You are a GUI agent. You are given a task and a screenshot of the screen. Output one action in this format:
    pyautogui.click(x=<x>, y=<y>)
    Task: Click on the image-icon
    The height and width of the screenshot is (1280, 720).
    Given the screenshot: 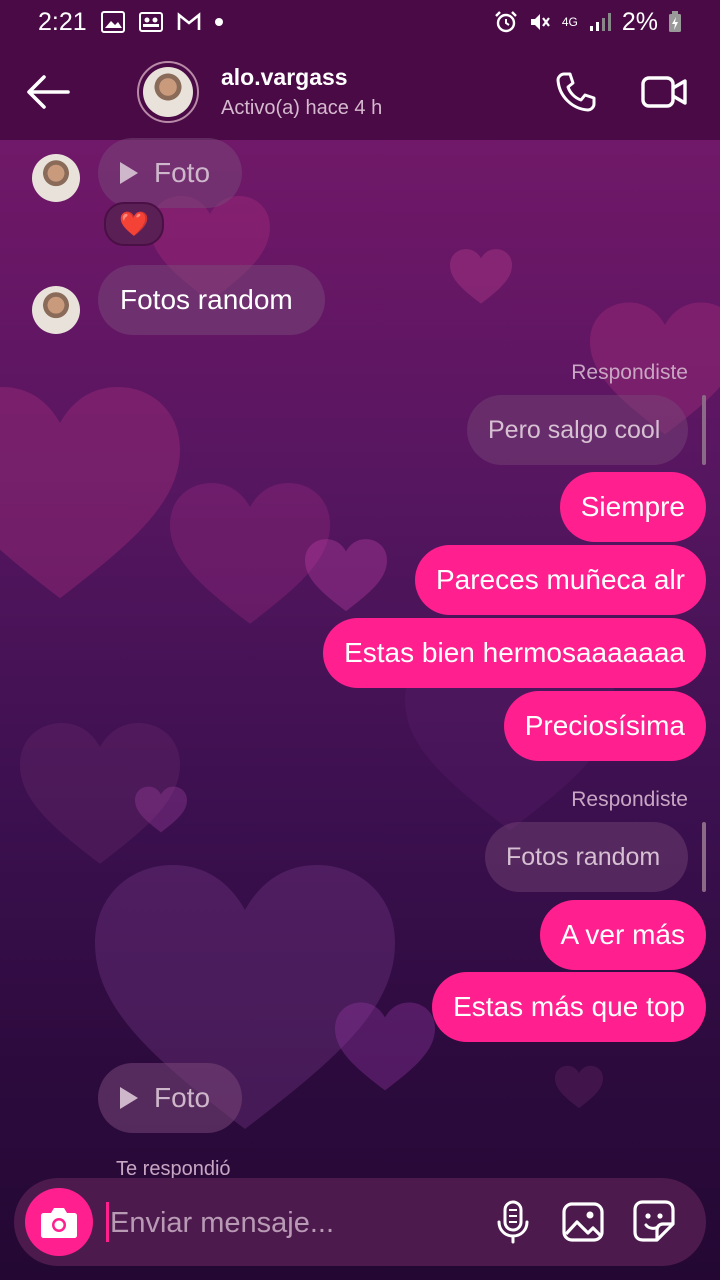 What is the action you would take?
    pyautogui.click(x=583, y=1222)
    